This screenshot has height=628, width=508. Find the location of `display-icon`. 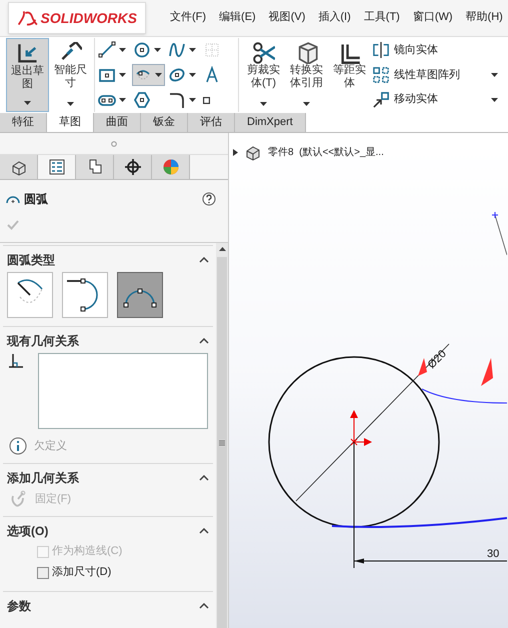

display-icon is located at coordinates (171, 167).